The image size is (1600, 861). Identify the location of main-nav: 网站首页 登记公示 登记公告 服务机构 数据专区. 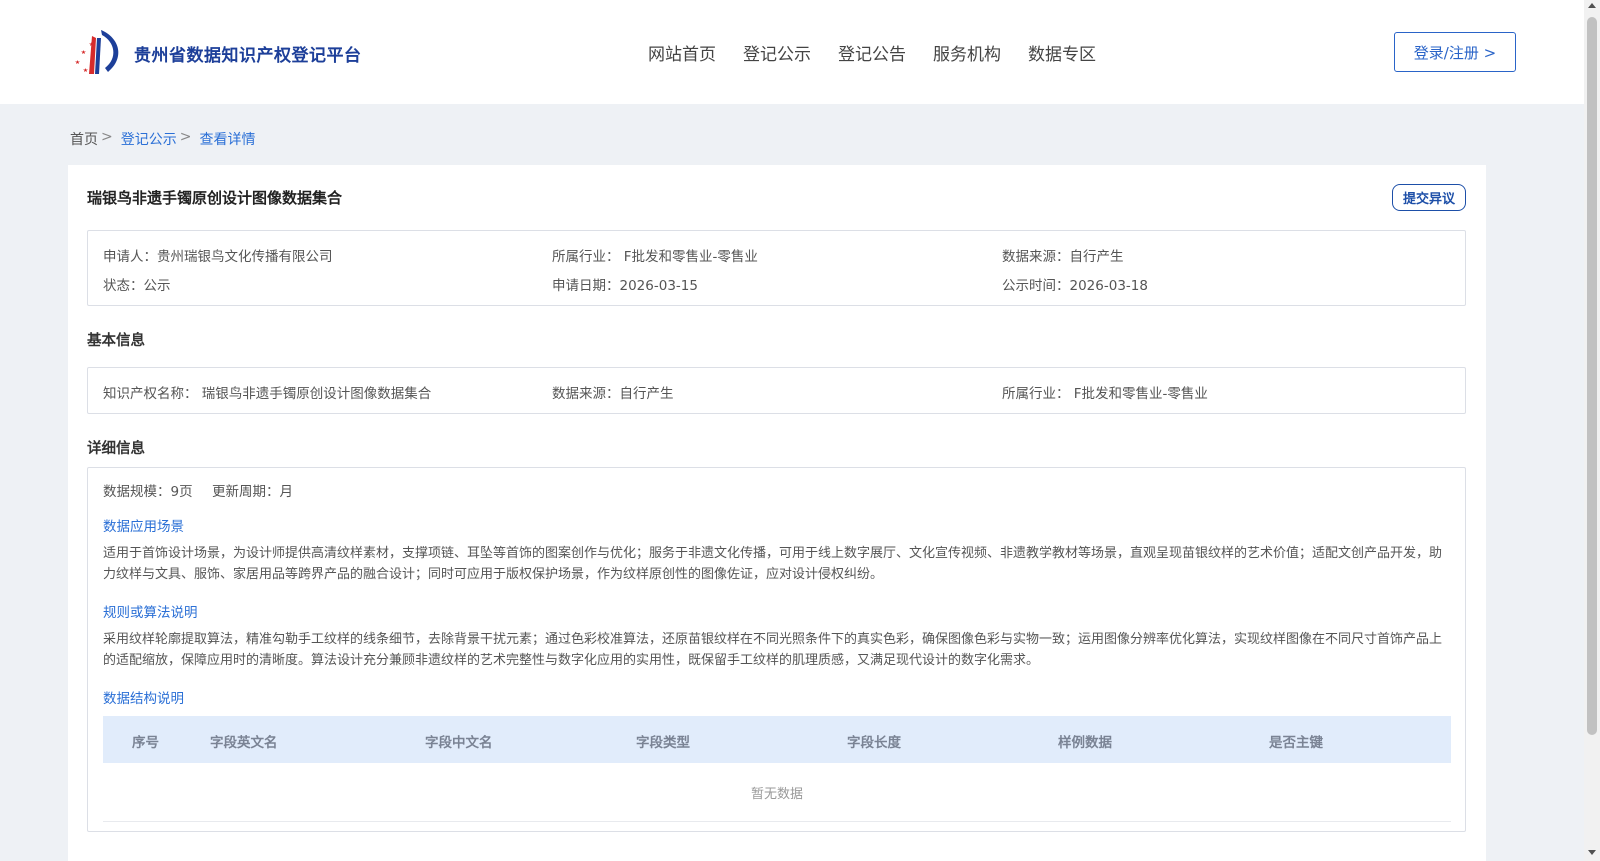
(885, 52).